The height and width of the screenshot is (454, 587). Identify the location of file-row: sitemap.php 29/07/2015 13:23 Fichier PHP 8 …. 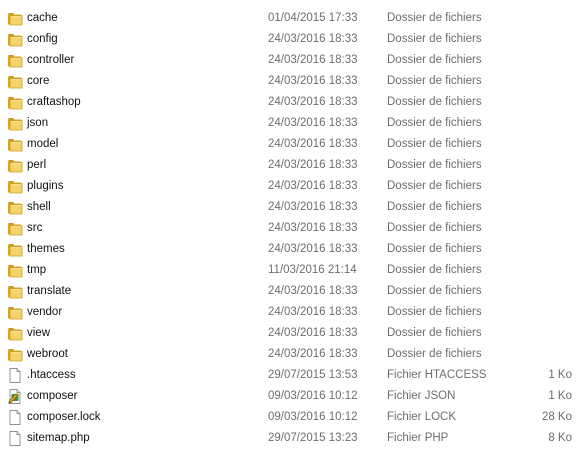
(293, 438).